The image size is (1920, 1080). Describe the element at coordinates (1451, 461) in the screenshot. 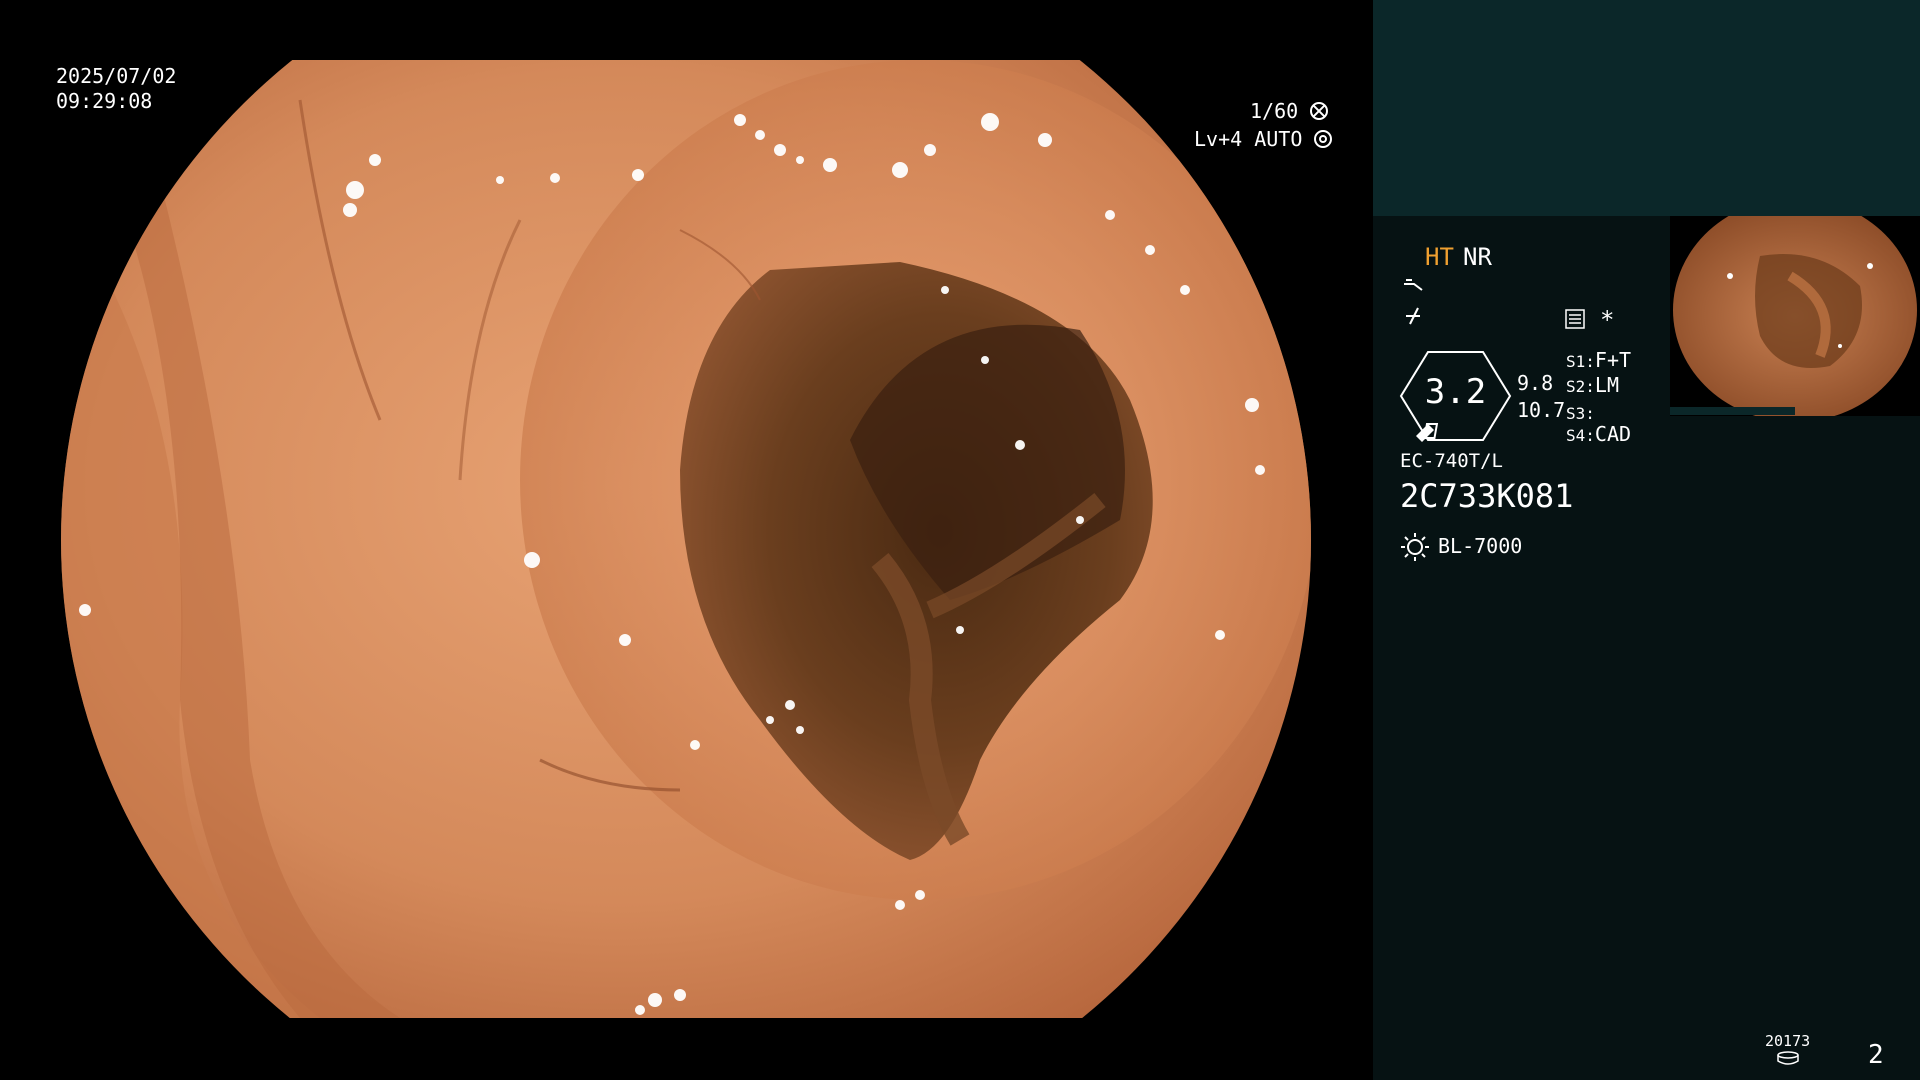

I see `scope-model: EC-740T/L` at that location.